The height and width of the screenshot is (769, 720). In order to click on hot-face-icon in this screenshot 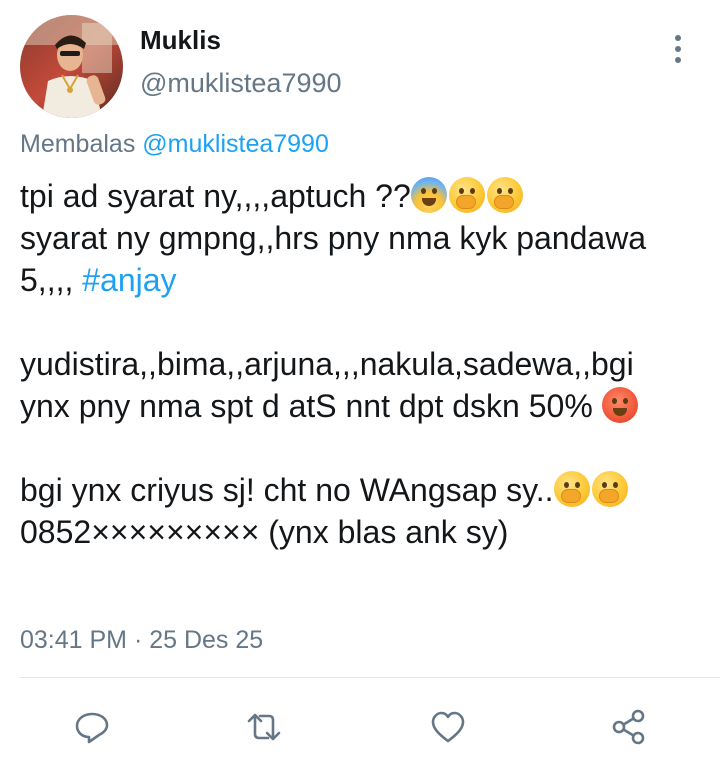, I will do `click(619, 405)`.